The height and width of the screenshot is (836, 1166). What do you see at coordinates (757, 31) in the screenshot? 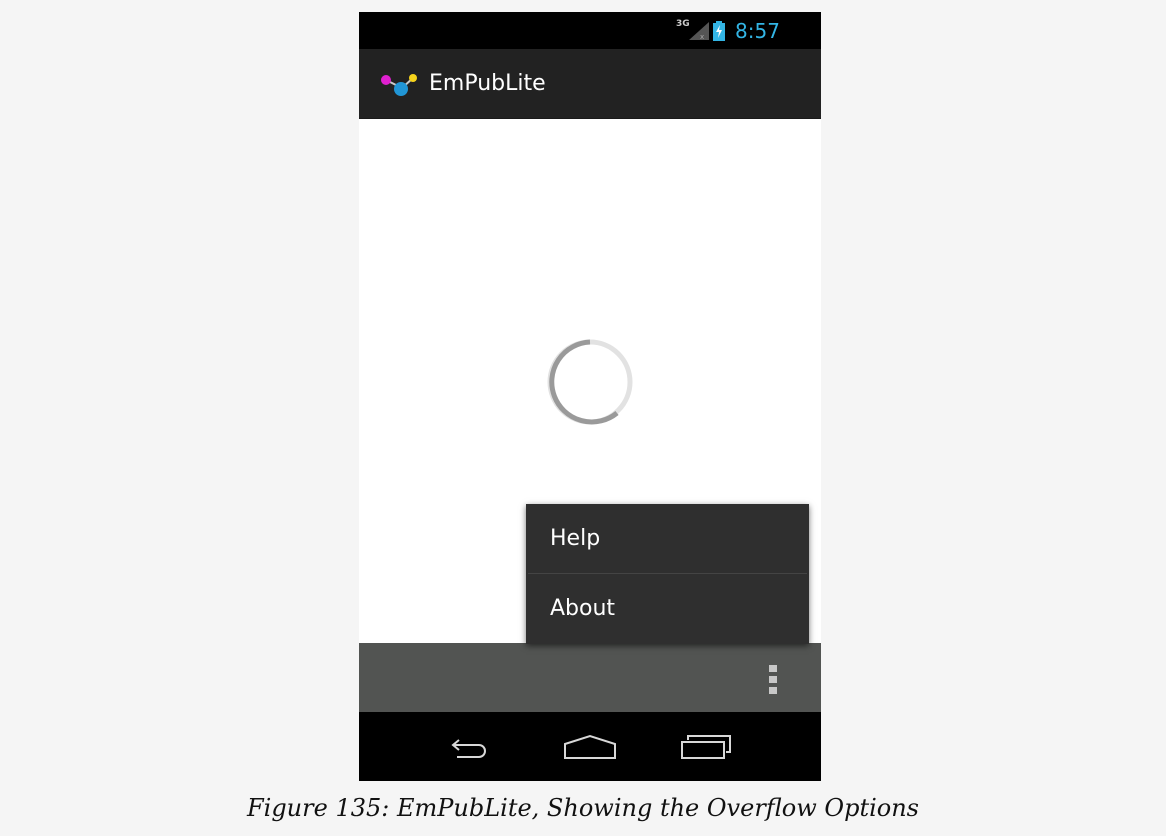
I see `status-clock: 8:57` at bounding box center [757, 31].